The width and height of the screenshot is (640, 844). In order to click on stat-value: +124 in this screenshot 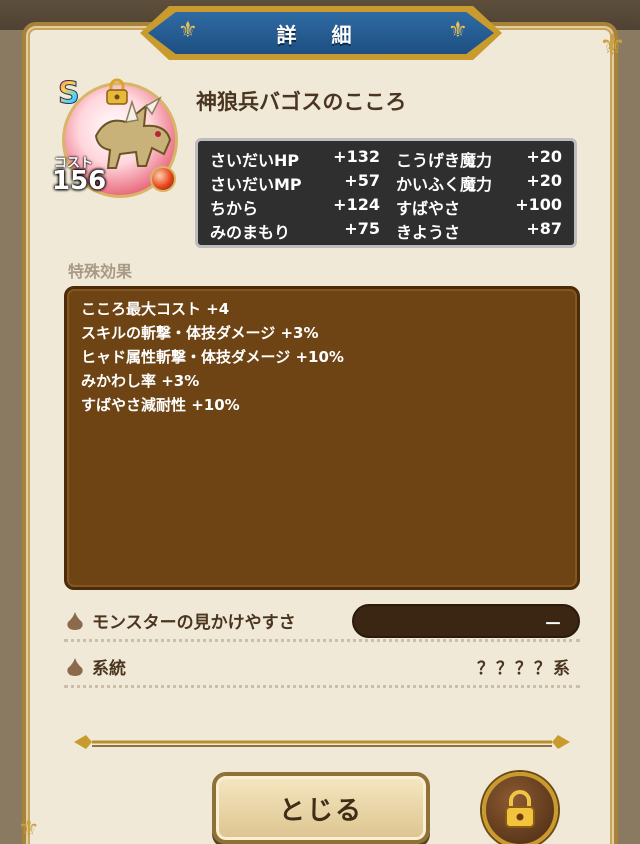, I will do `click(356, 204)`.